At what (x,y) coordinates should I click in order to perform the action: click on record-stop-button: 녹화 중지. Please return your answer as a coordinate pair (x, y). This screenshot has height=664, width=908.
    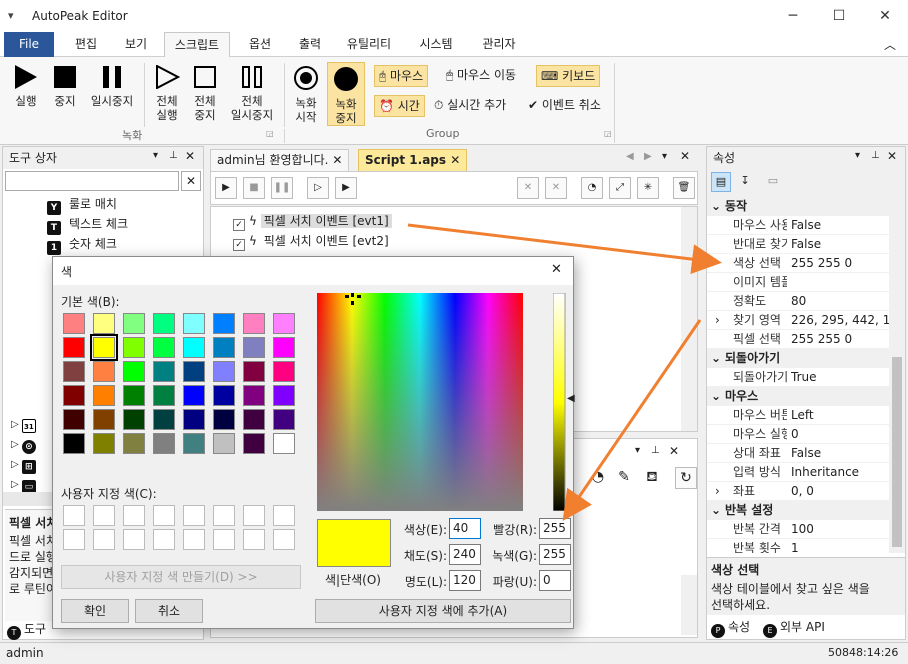
    Looking at the image, I should click on (346, 94).